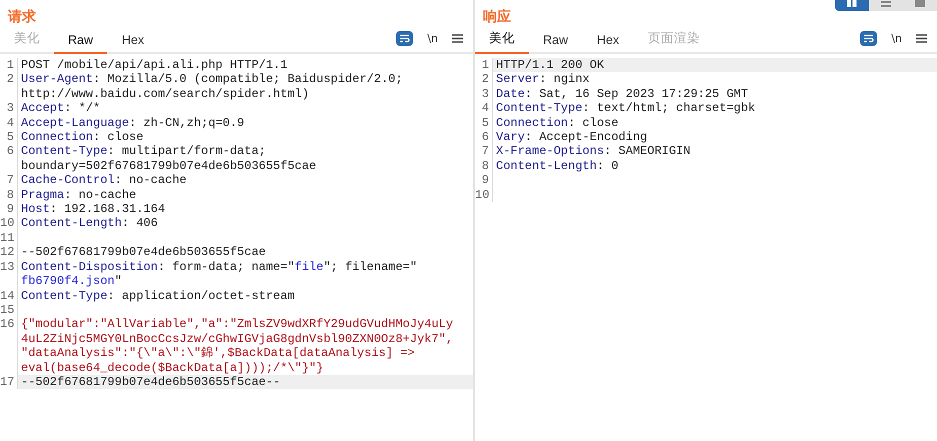 This screenshot has height=441, width=937. I want to click on code-line: Content-Type: multipart/form-data;, so click(144, 151).